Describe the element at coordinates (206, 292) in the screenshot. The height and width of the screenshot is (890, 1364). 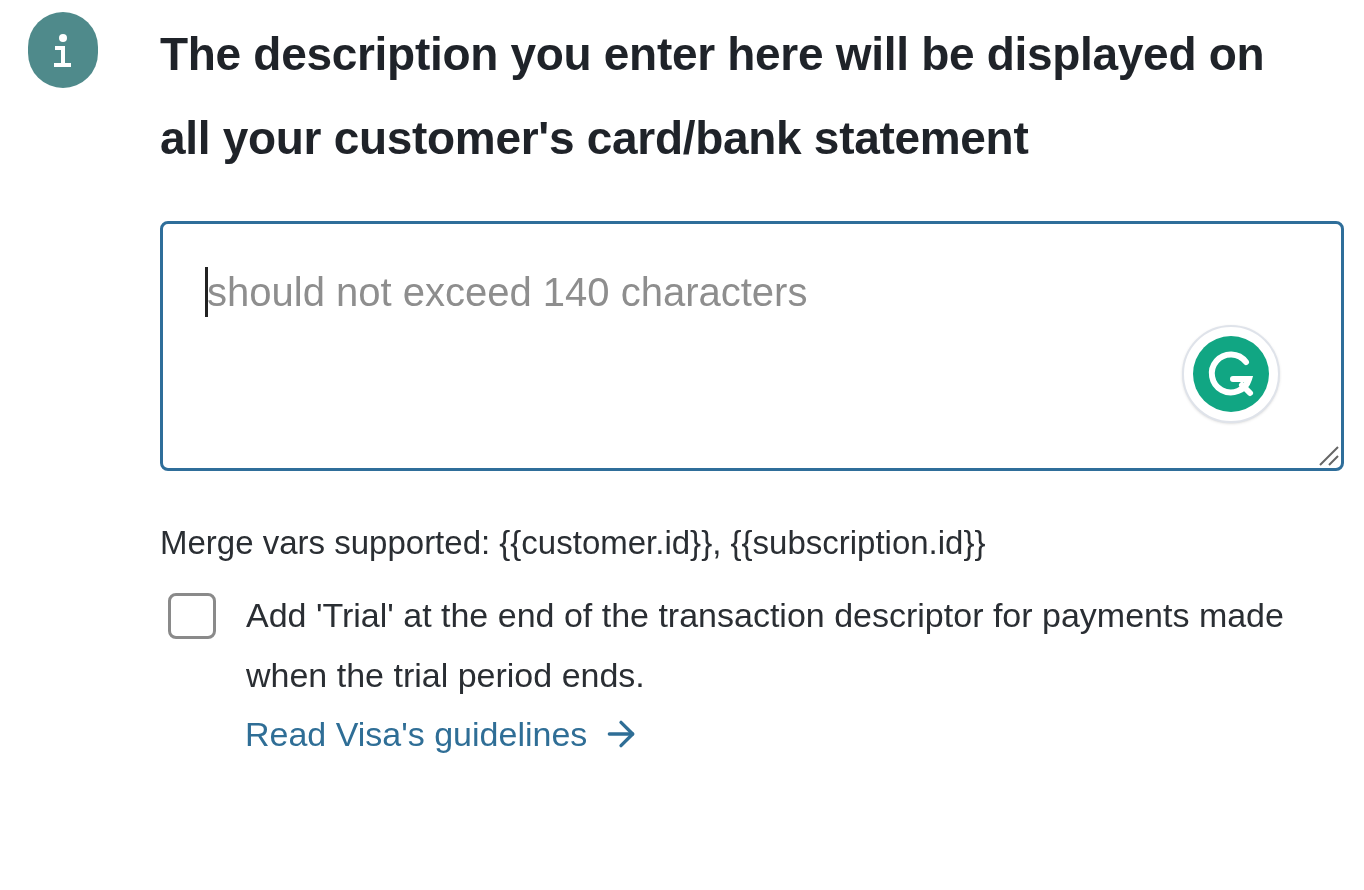
I see `text-cursor` at that location.